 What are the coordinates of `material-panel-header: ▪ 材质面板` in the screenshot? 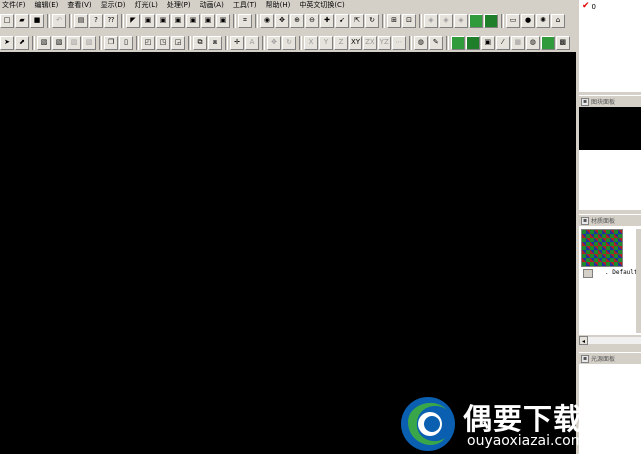 It's located at (610, 220).